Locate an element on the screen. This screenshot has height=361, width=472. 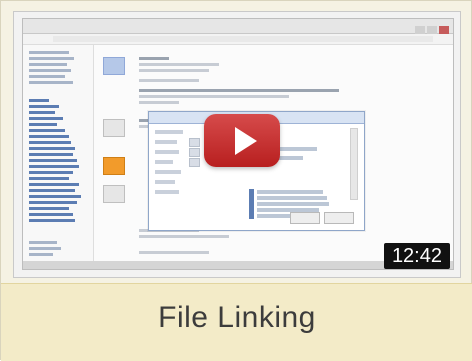
dialog-scrollbar is located at coordinates (354, 164).